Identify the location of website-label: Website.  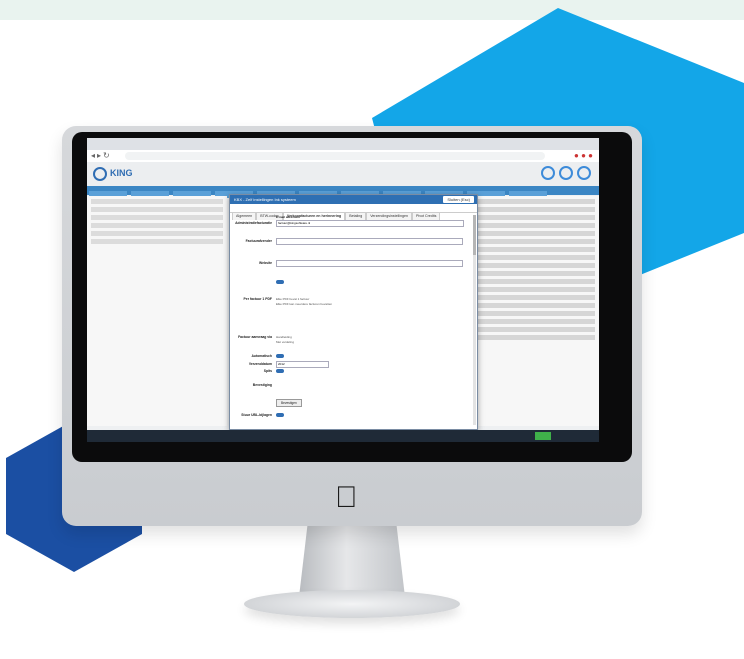
(265, 263).